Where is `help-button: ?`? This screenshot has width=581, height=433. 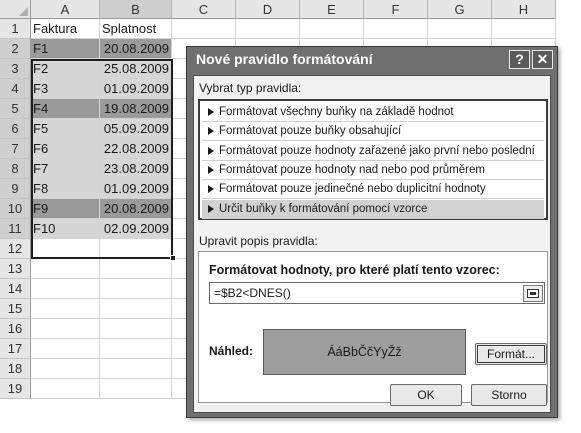 help-button: ? is located at coordinates (519, 59).